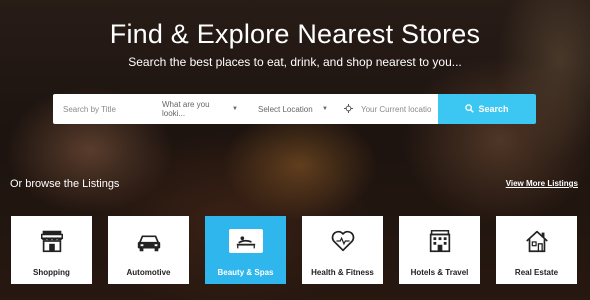 The height and width of the screenshot is (300, 590). What do you see at coordinates (51, 241) in the screenshot?
I see `store-icon` at bounding box center [51, 241].